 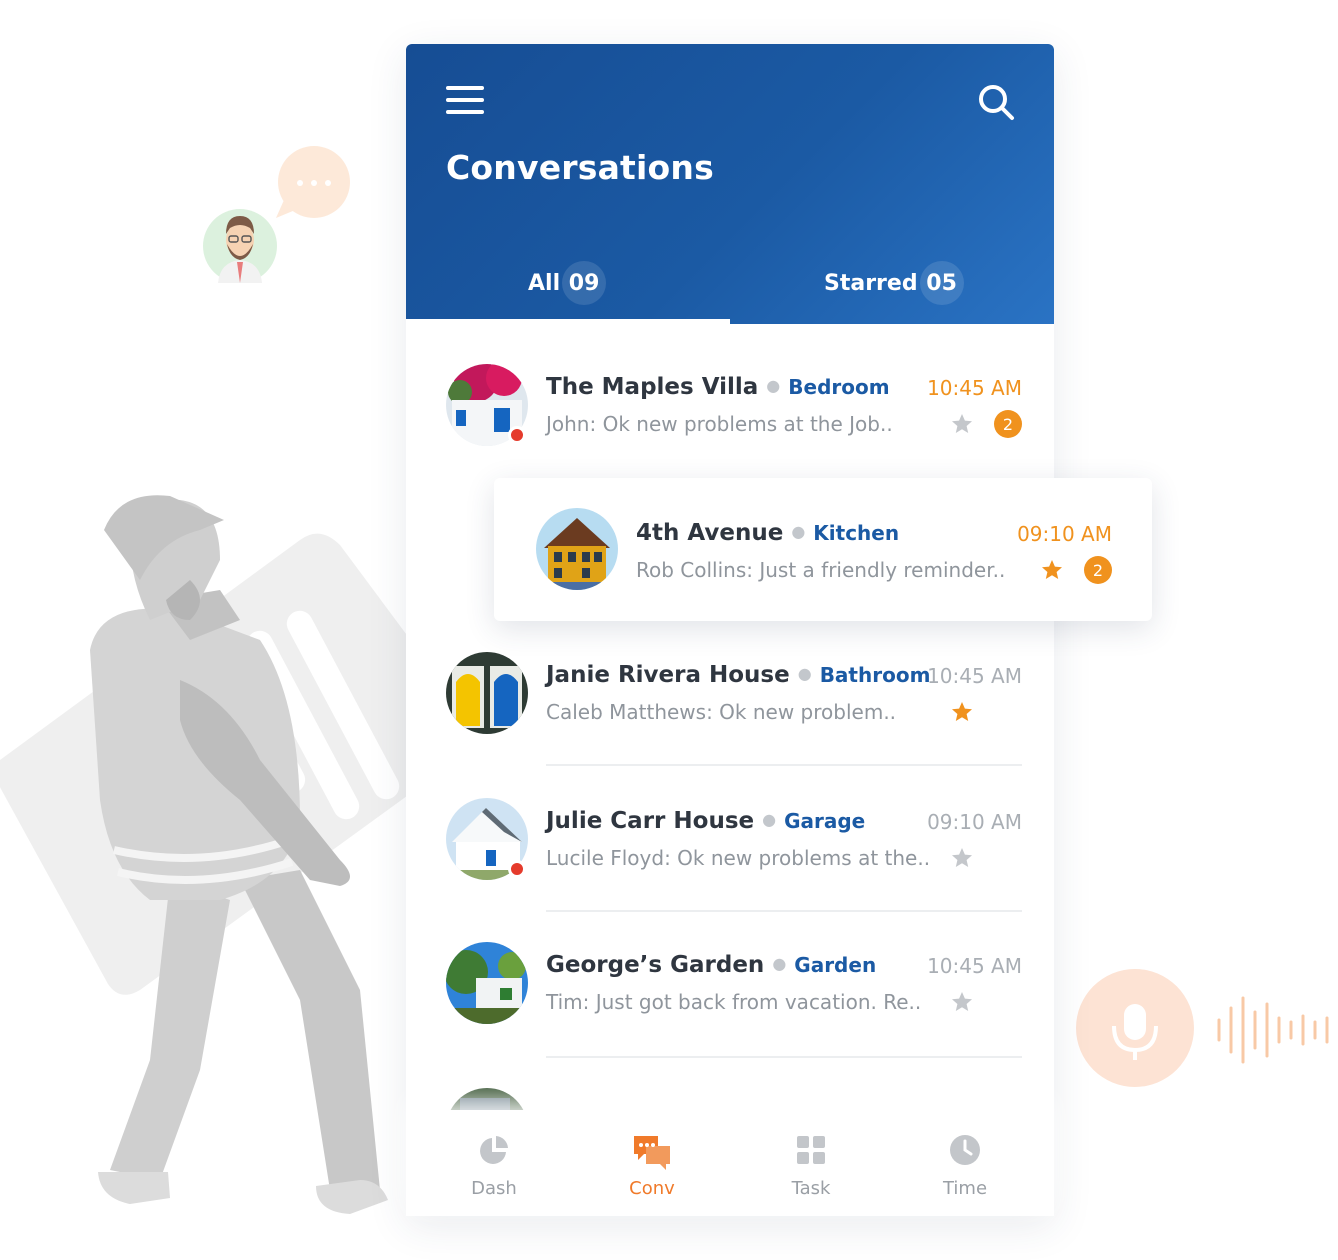 I want to click on bottom-navigation: Dash Conv Task Time, so click(x=730, y=1163).